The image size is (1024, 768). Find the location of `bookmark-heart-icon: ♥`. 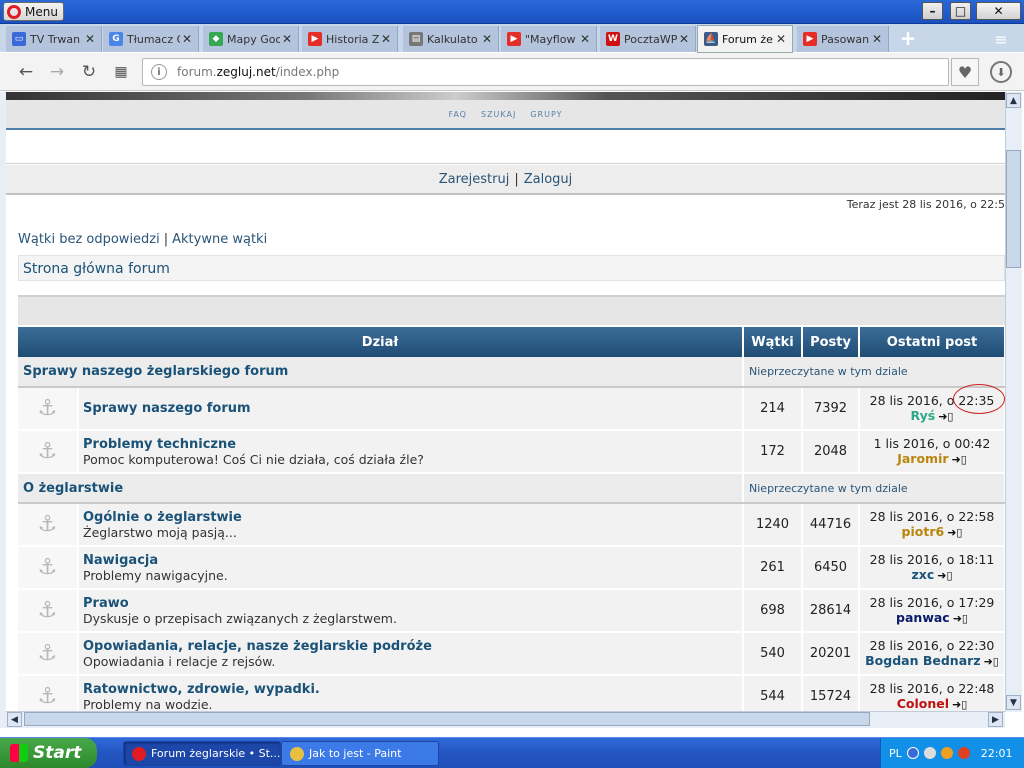

bookmark-heart-icon: ♥ is located at coordinates (965, 72).